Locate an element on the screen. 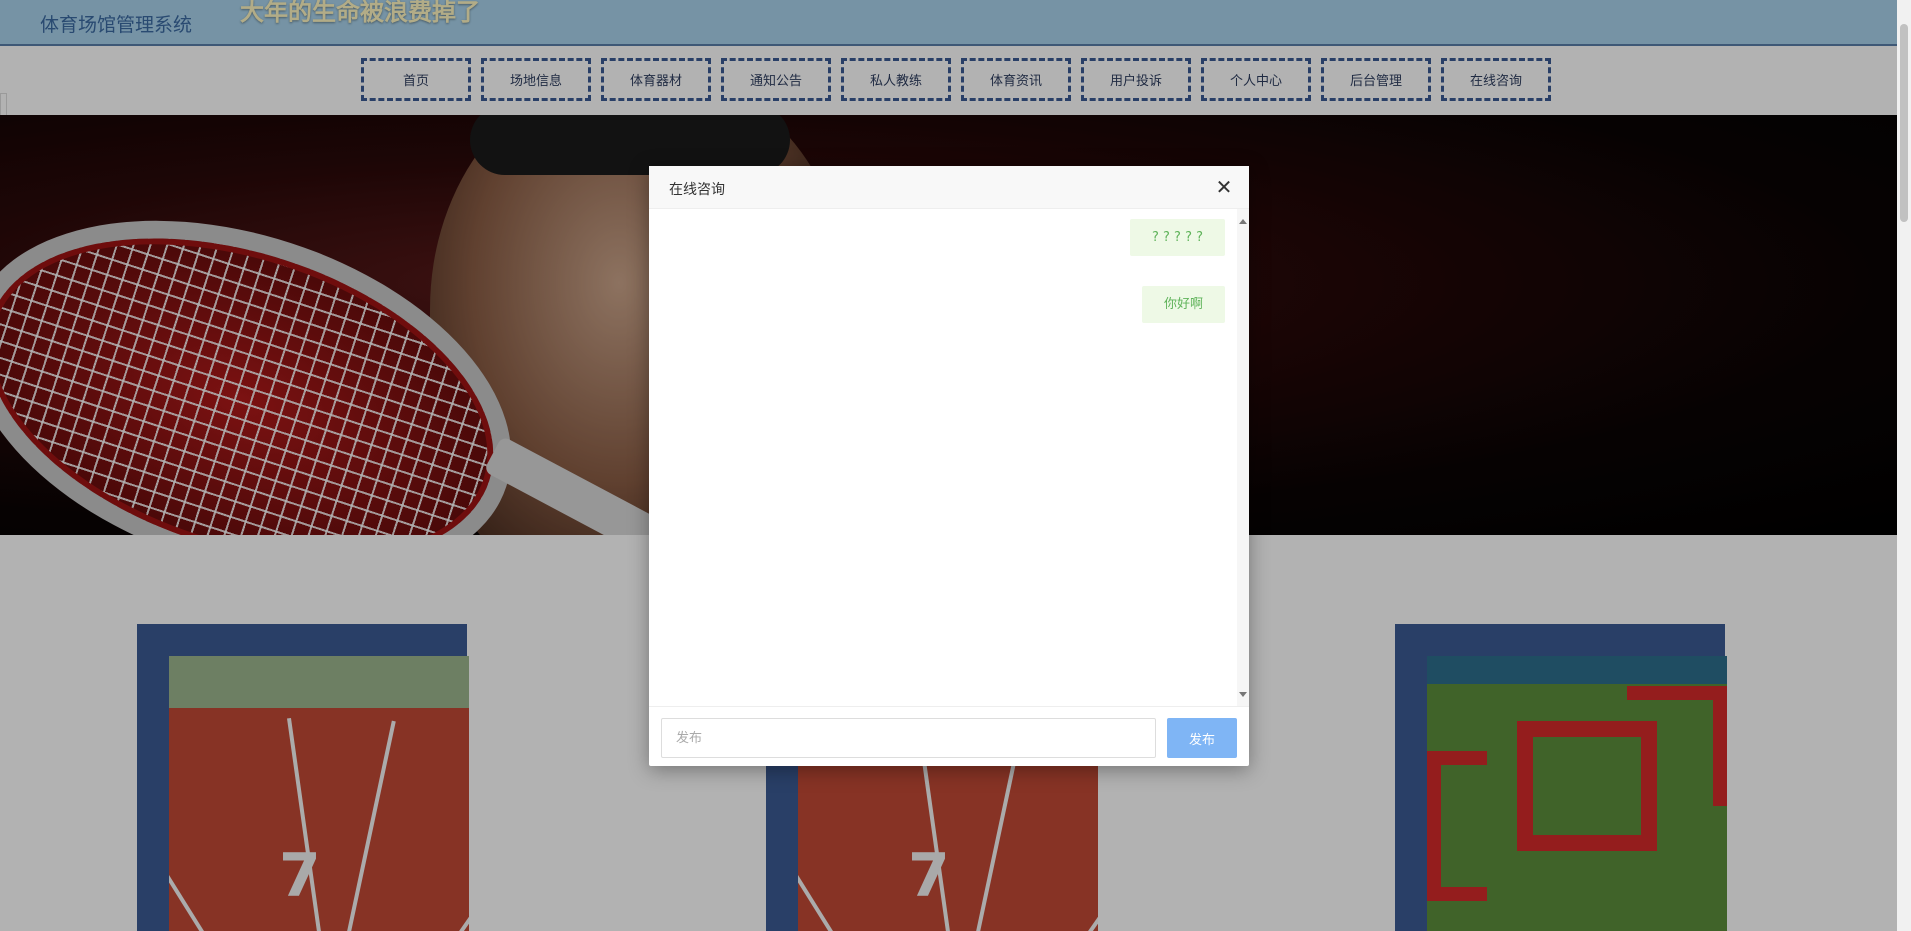  page-scrollbar-thumb is located at coordinates (1904, 123).